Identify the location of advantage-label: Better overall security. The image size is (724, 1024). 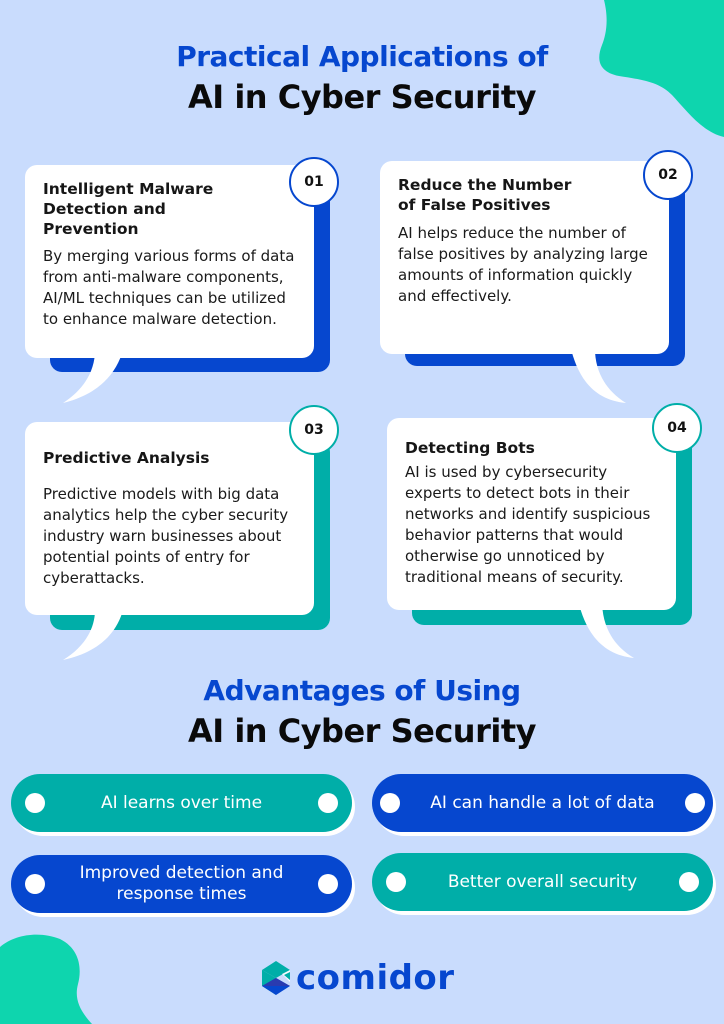
(542, 881).